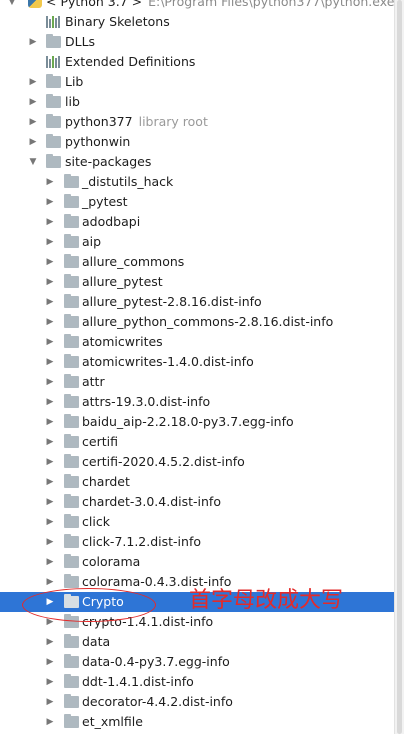 This screenshot has width=404, height=734. Describe the element at coordinates (197, 702) in the screenshot. I see `site-package-item: ▶ decorator-4.4.2.dist-info` at that location.